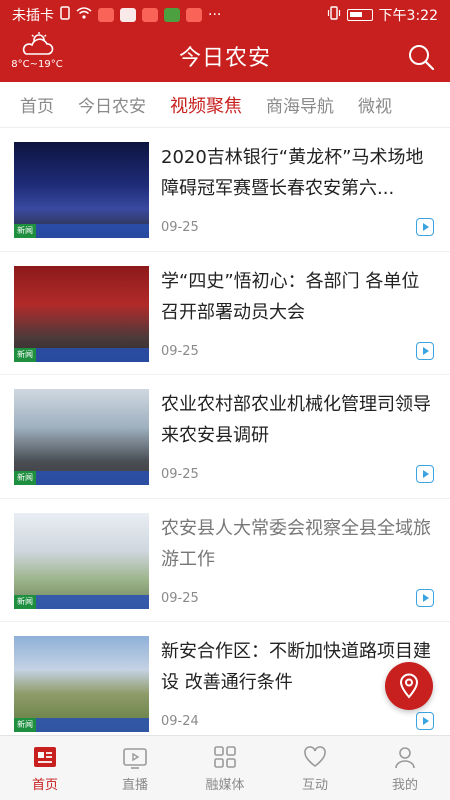 This screenshot has height=800, width=450. What do you see at coordinates (134, 785) in the screenshot?
I see `nav-label: 直播` at bounding box center [134, 785].